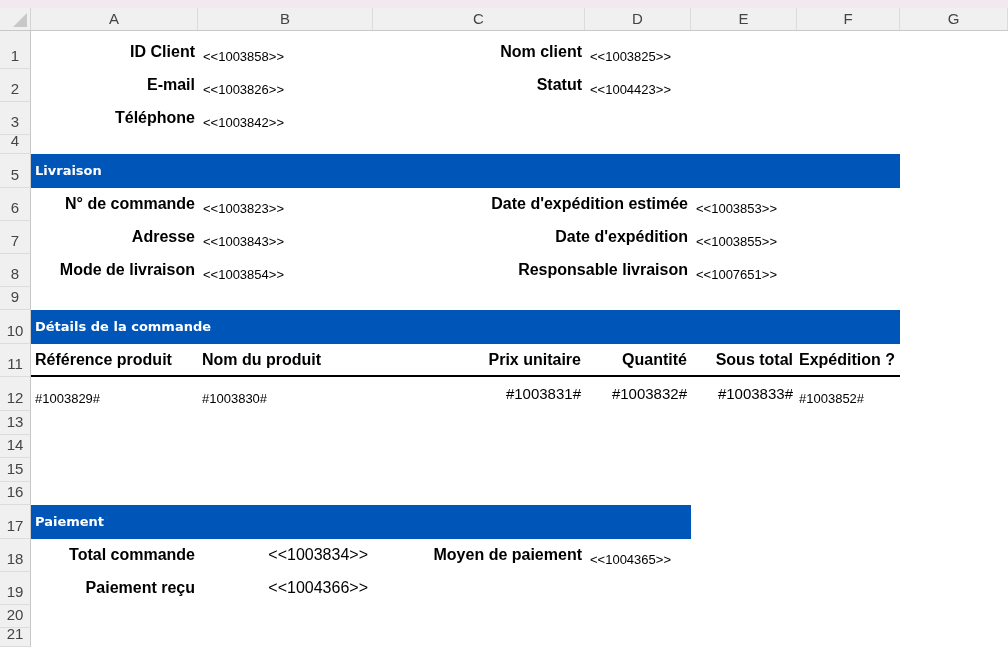 This screenshot has width=1008, height=647. Describe the element at coordinates (361, 522) in the screenshot. I see `section-header: Paiement` at that location.